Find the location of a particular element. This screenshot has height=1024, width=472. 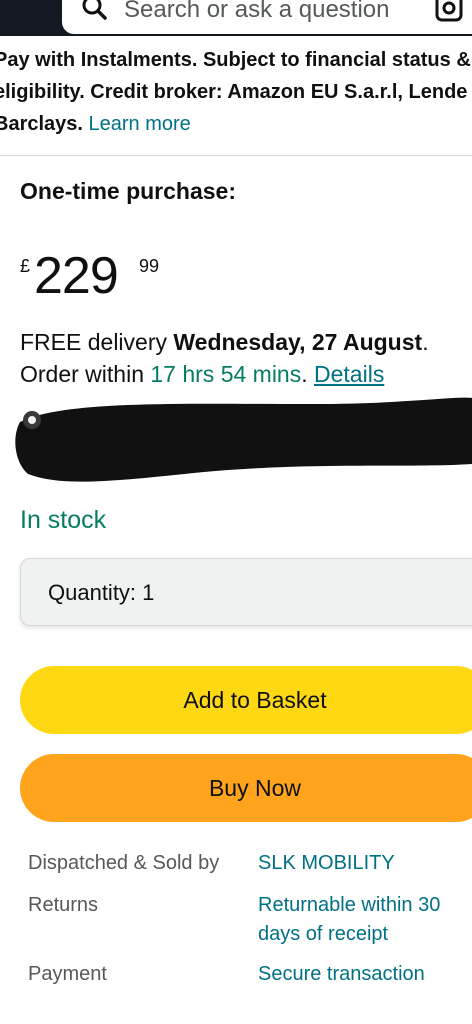

add-to-basket-button: Add to Basket is located at coordinates (246, 700).